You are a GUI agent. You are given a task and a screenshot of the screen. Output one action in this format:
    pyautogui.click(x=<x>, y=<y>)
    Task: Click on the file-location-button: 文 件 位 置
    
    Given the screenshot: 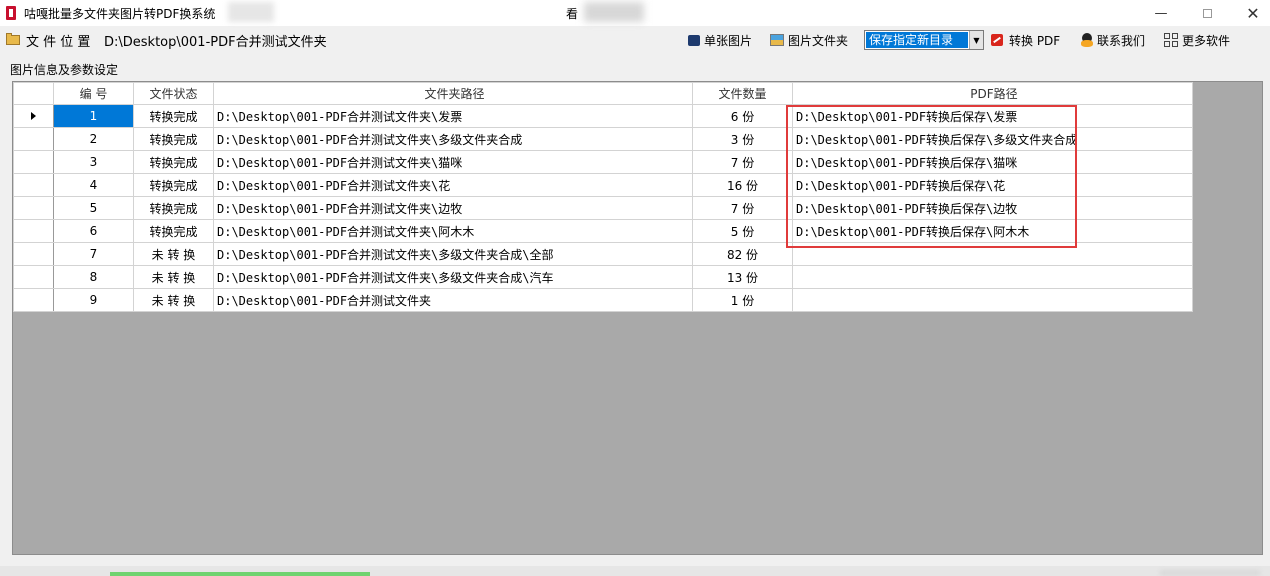 What is the action you would take?
    pyautogui.click(x=48, y=40)
    